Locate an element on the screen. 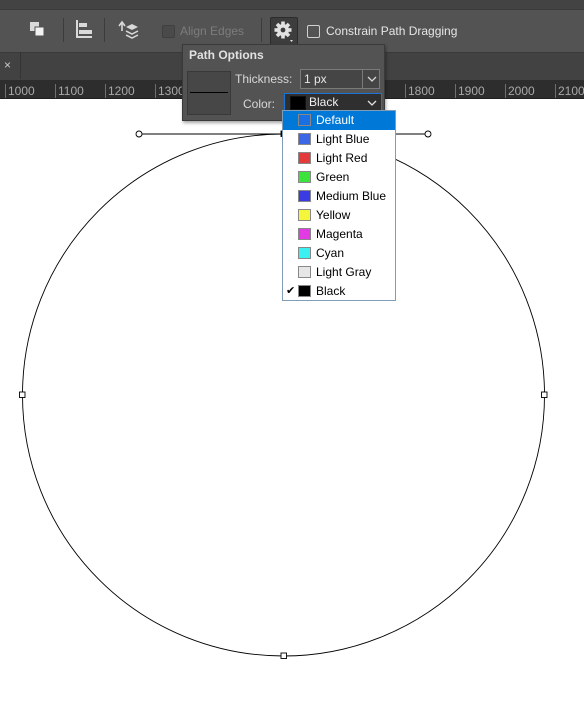 The image size is (584, 703). color-option-magenta: Magenta is located at coordinates (339, 234).